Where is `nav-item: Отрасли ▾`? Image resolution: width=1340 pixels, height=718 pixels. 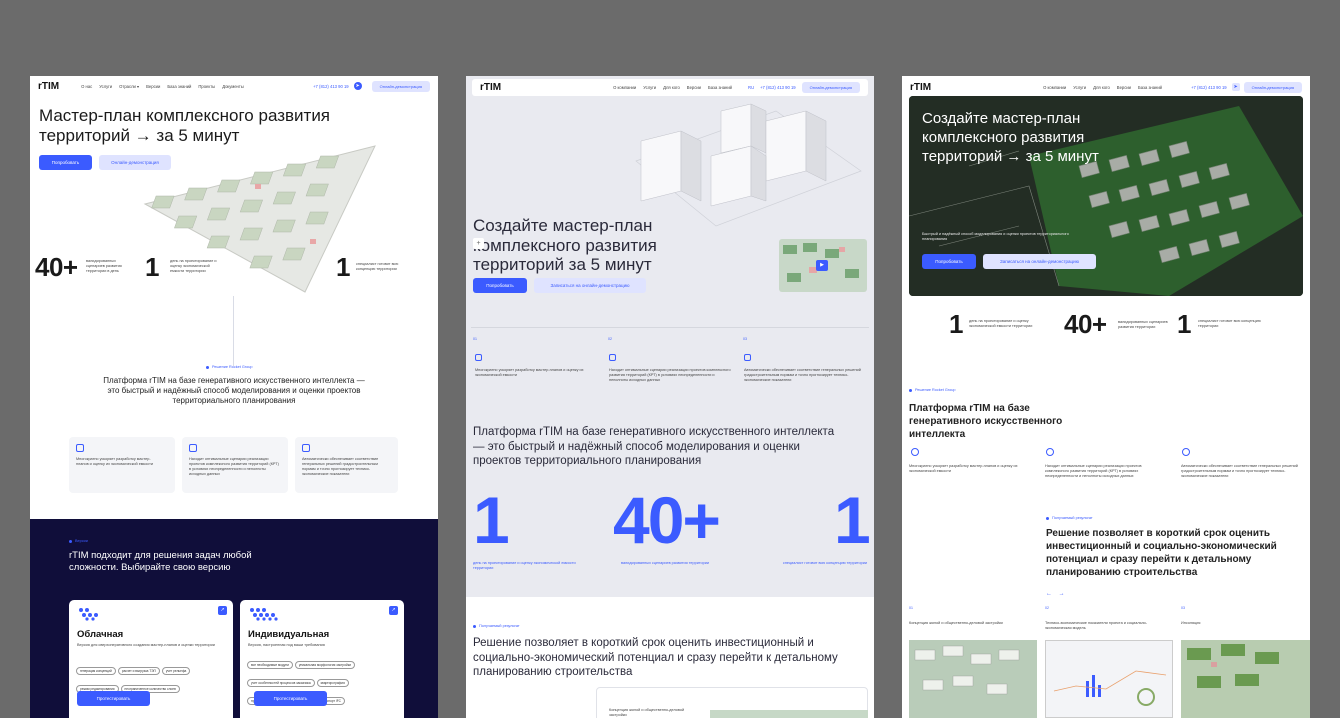
nav-item: Отрасли ▾ is located at coordinates (129, 86).